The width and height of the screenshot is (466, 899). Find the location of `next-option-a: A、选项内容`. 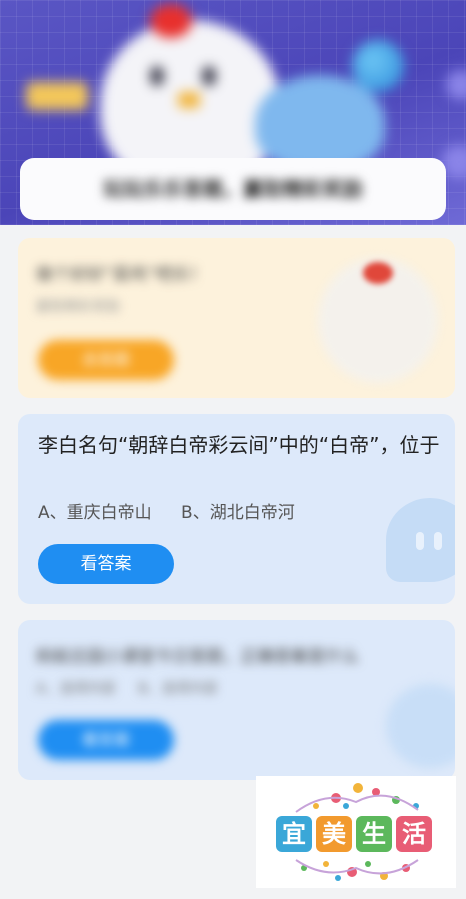

next-option-a: A、选项内容 is located at coordinates (76, 689).